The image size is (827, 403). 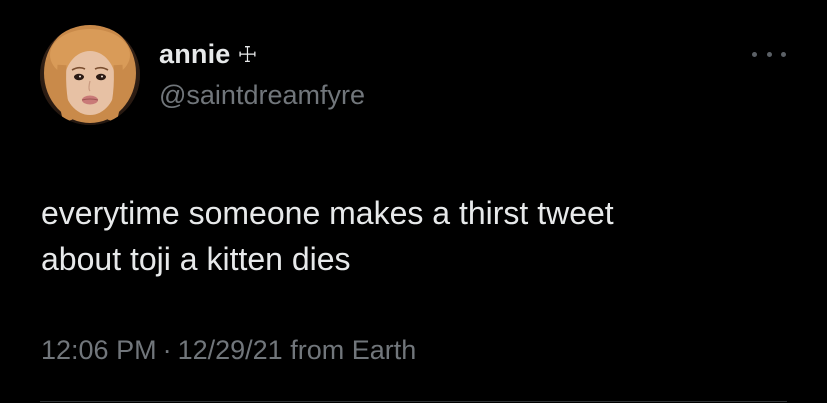 I want to click on user-handle: @saintdreamfyre, so click(x=262, y=95).